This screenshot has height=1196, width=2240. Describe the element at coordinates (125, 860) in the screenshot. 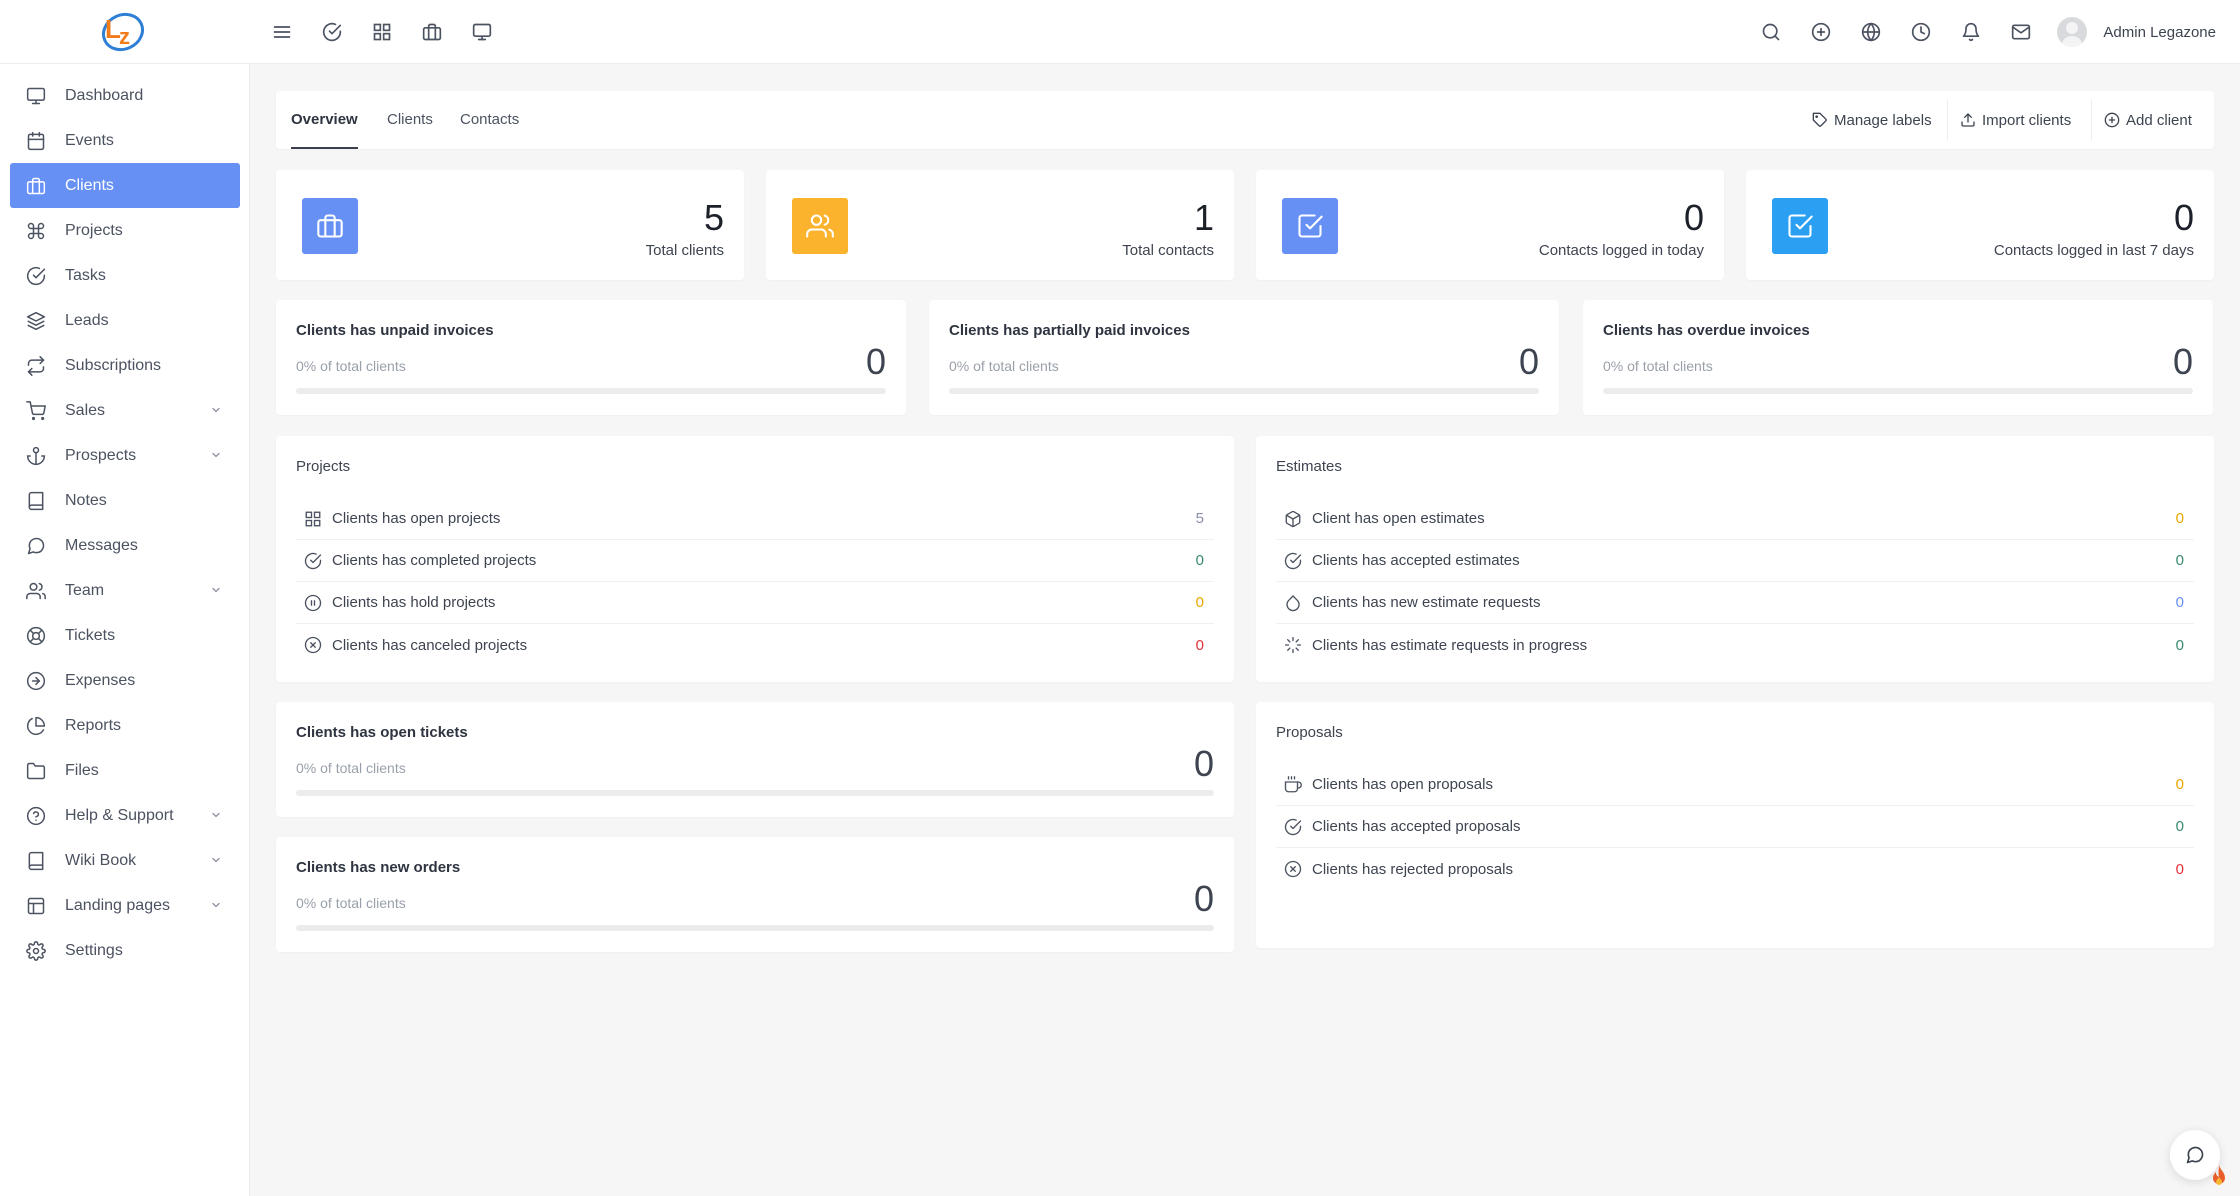

I see `sidebar-item-wiki-book: Wiki Book` at that location.